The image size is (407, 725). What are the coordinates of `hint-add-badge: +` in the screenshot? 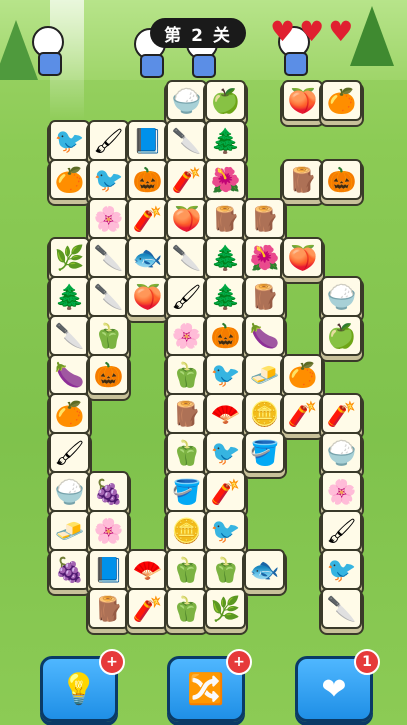 It's located at (112, 662).